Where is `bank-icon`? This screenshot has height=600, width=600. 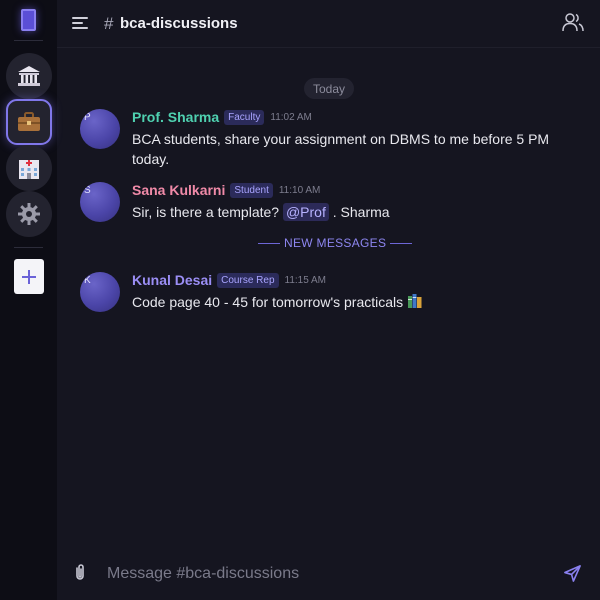 bank-icon is located at coordinates (29, 76).